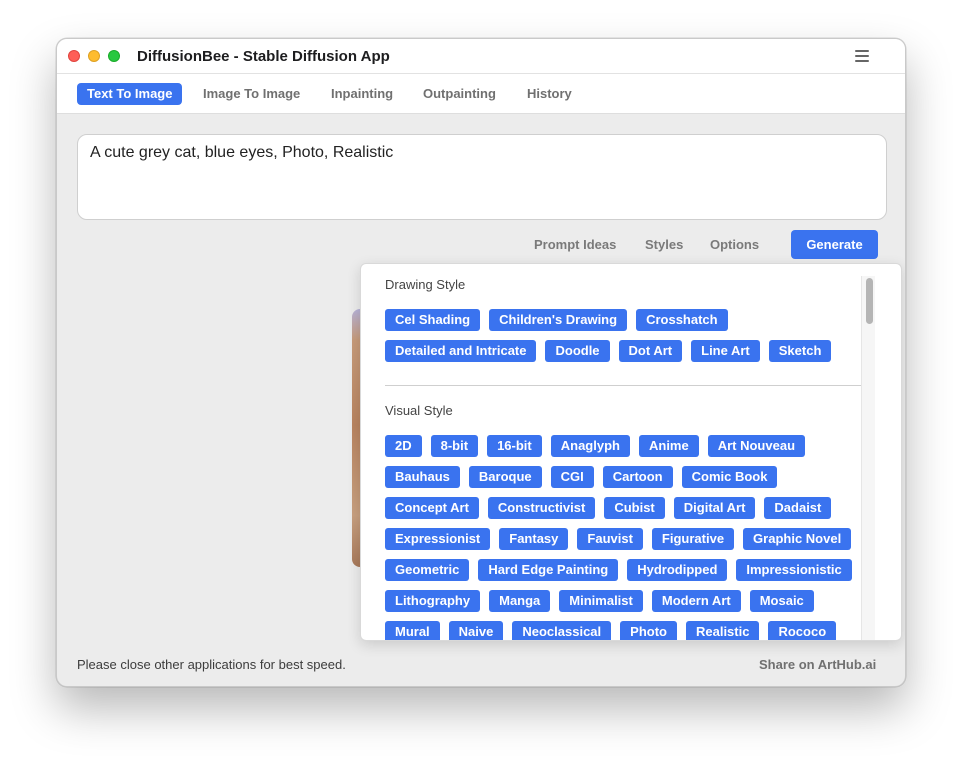 This screenshot has height=762, width=962. Describe the element at coordinates (729, 477) in the screenshot. I see `style-chip-comic-book: Comic Book` at that location.